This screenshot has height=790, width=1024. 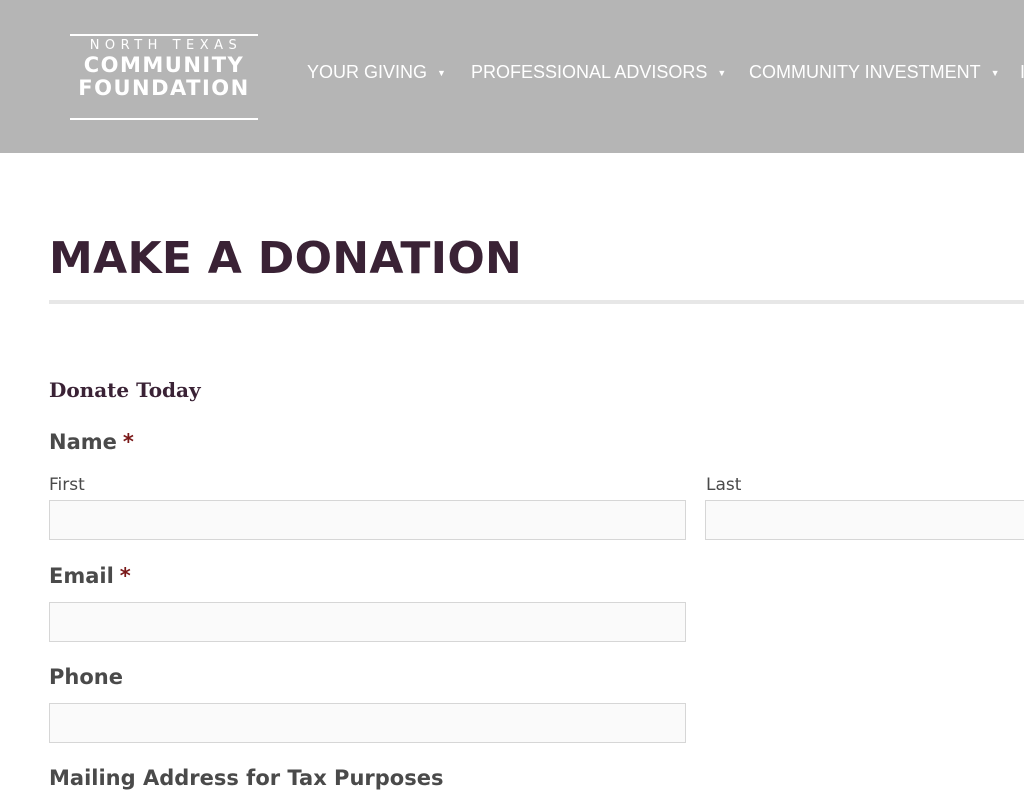 I want to click on phone-input, so click(x=367, y=723).